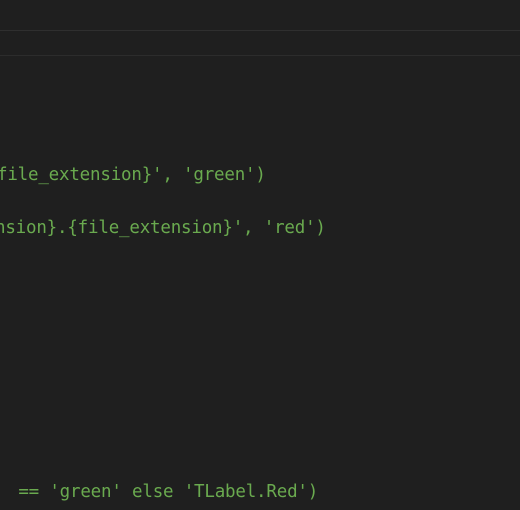 The image size is (520, 510). What do you see at coordinates (163, 228) in the screenshot?
I see `code-line: nsion}.{file_extension}', 'red')` at bounding box center [163, 228].